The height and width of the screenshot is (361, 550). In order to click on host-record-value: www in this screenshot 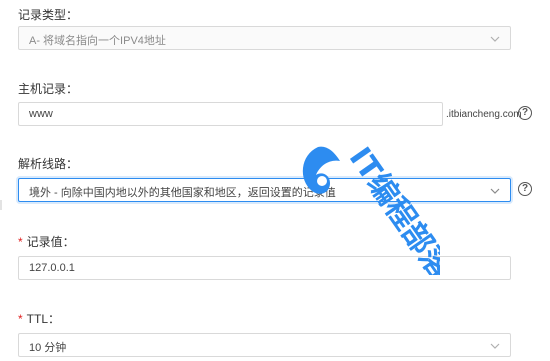, I will do `click(41, 114)`.